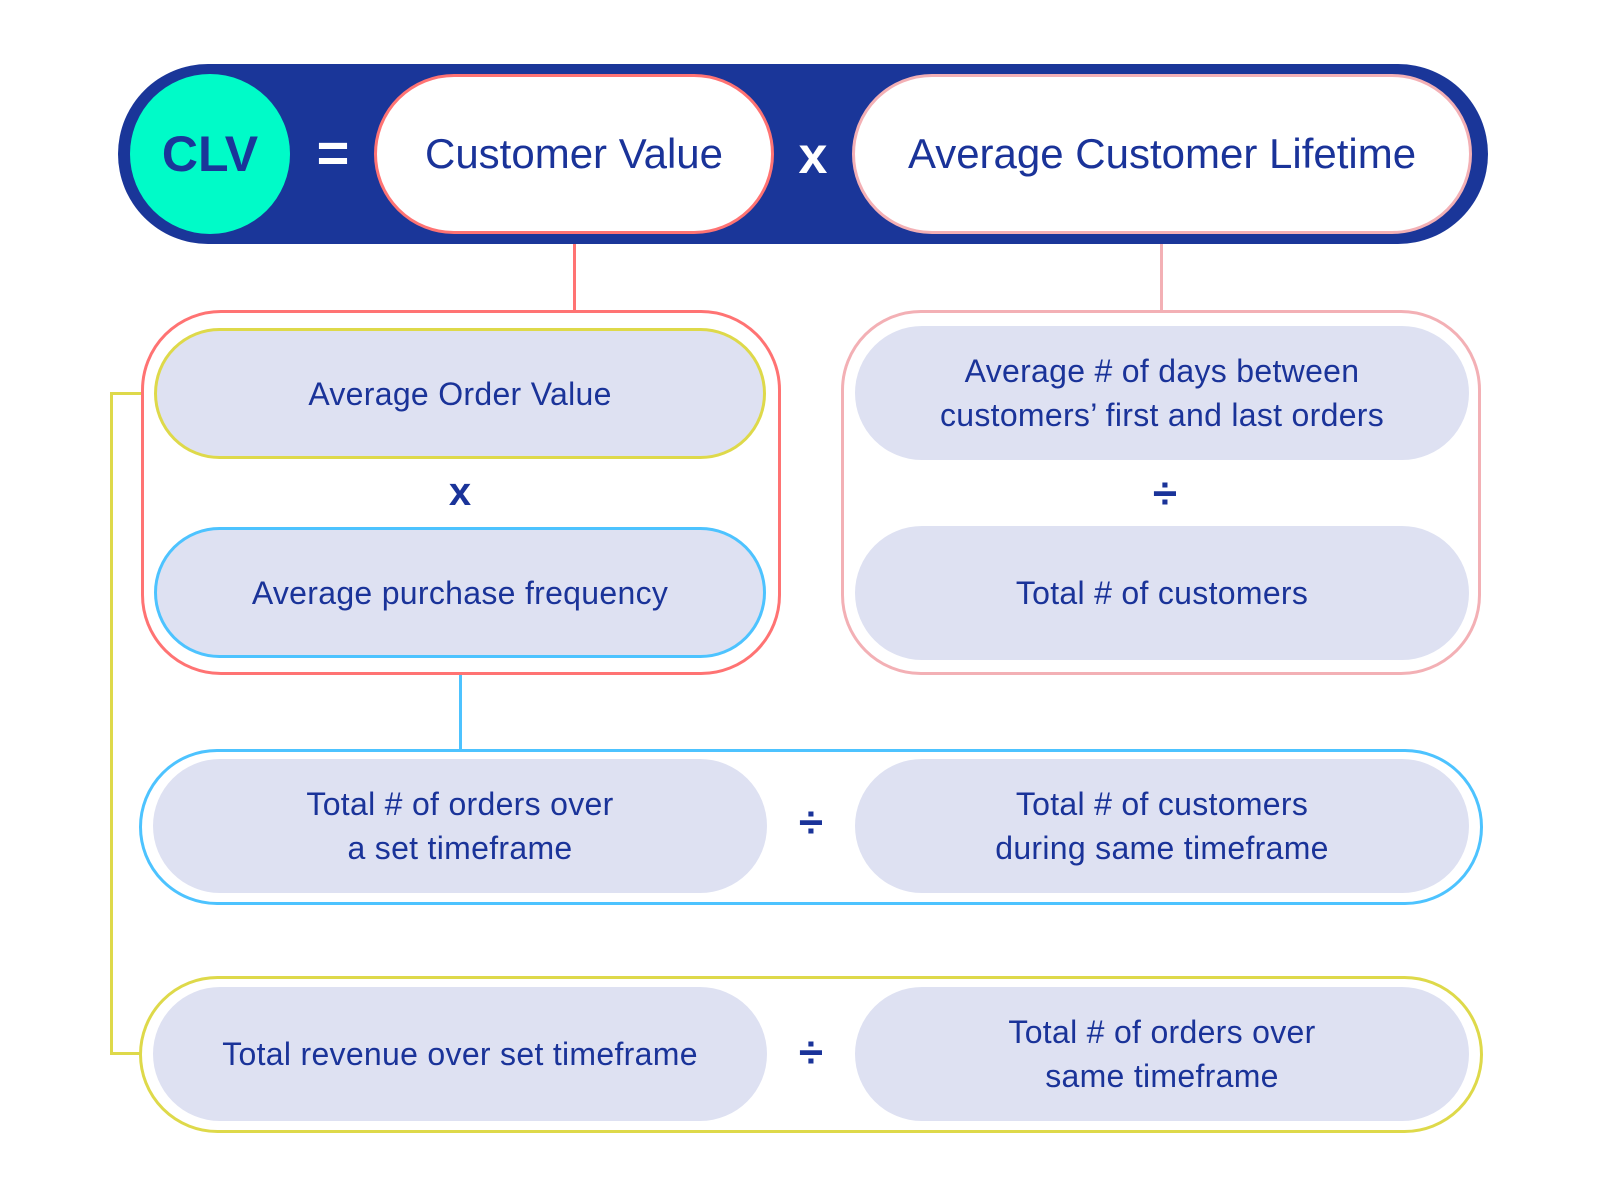  Describe the element at coordinates (460, 393) in the screenshot. I see `average-order-value-pill: Average Order Value` at that location.